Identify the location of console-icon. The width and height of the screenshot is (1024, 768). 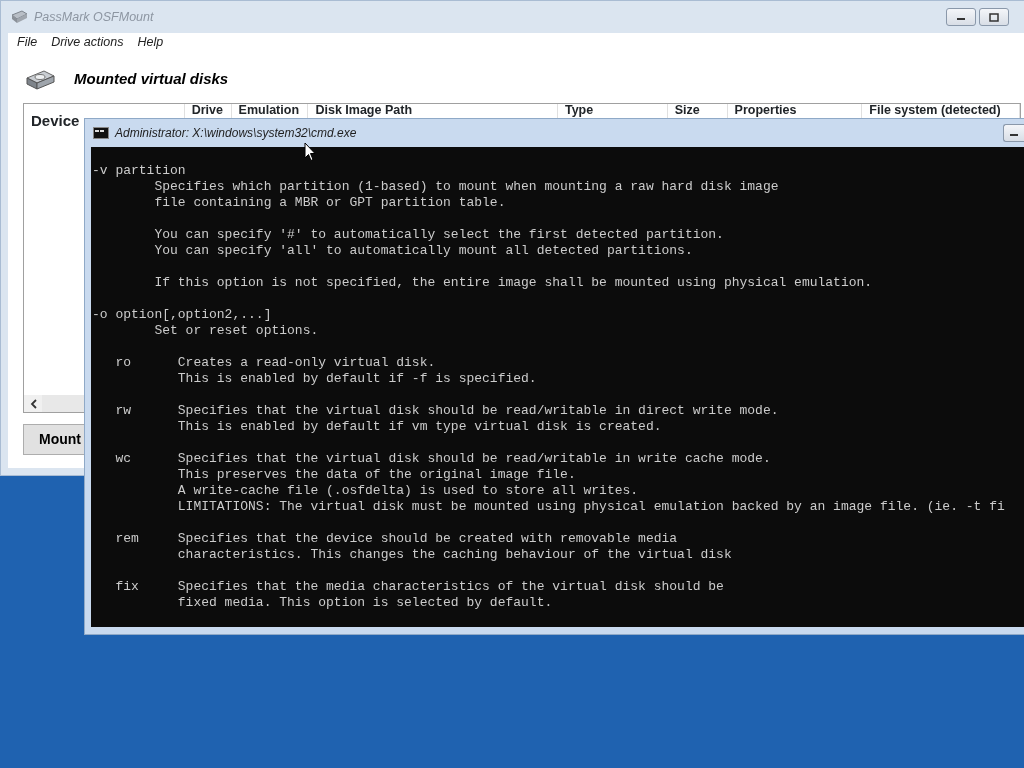
(101, 133).